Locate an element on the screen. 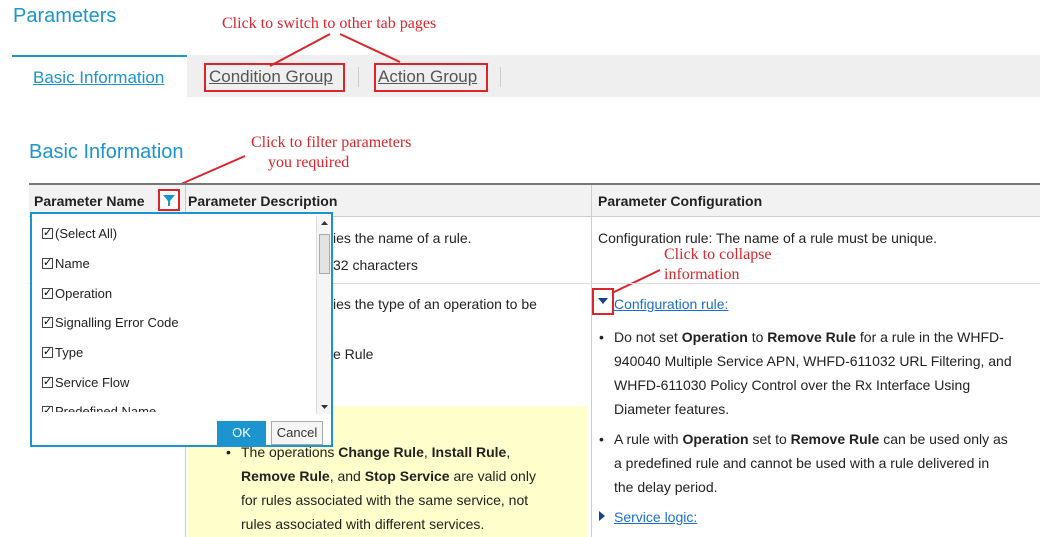  filter-item-service-flow: ✓ Service Flow is located at coordinates (85, 382).